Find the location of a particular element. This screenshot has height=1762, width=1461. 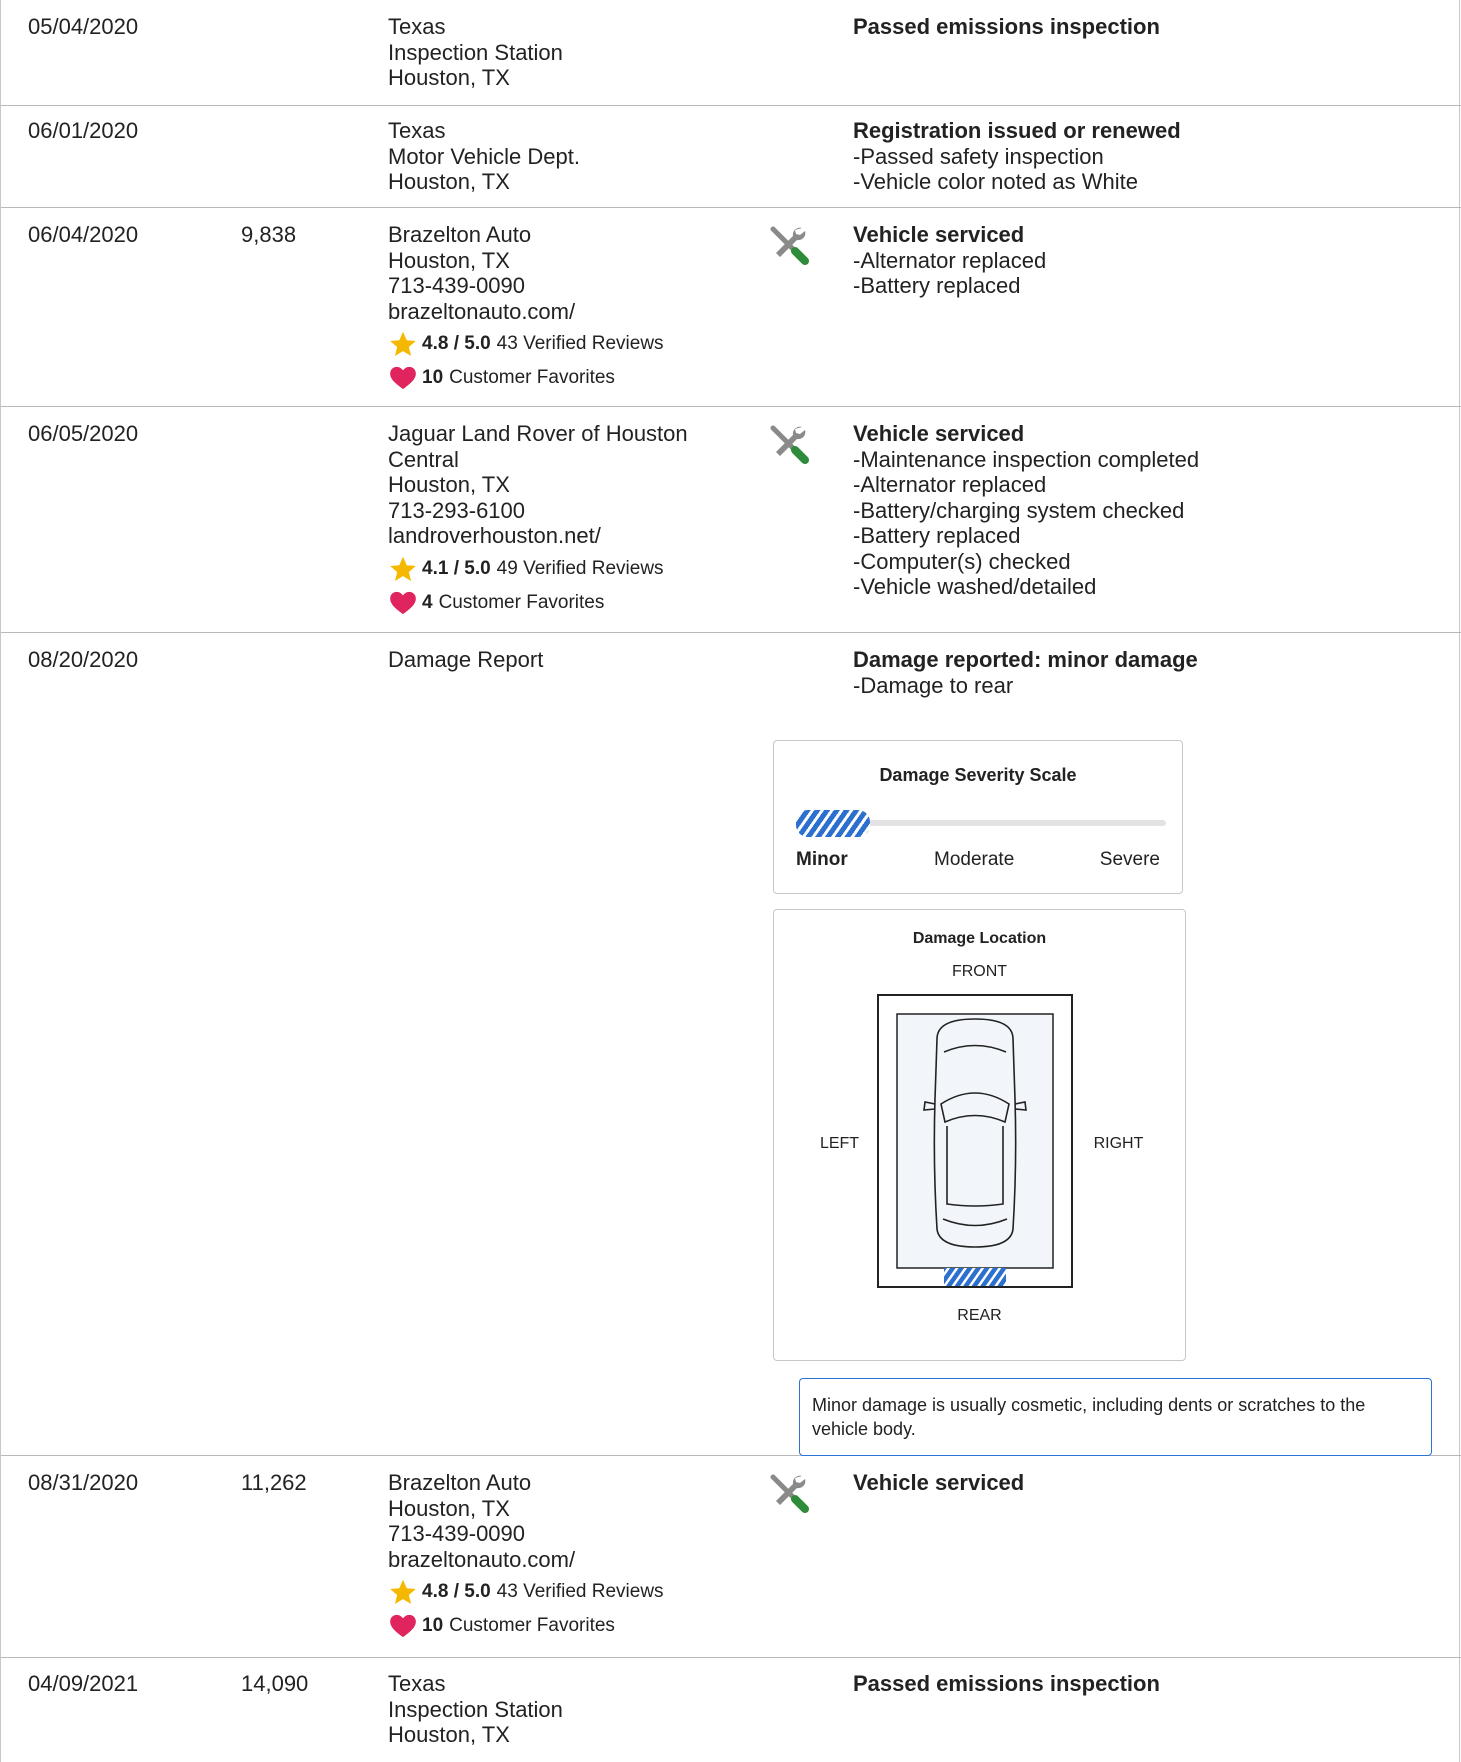

website-link: landroverhouston.net/ is located at coordinates (538, 536).